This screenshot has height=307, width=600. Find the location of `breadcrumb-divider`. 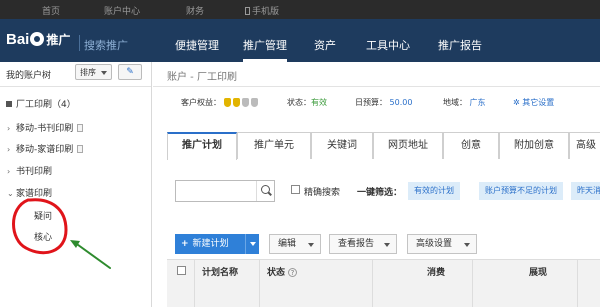

breadcrumb-divider is located at coordinates (376, 86).